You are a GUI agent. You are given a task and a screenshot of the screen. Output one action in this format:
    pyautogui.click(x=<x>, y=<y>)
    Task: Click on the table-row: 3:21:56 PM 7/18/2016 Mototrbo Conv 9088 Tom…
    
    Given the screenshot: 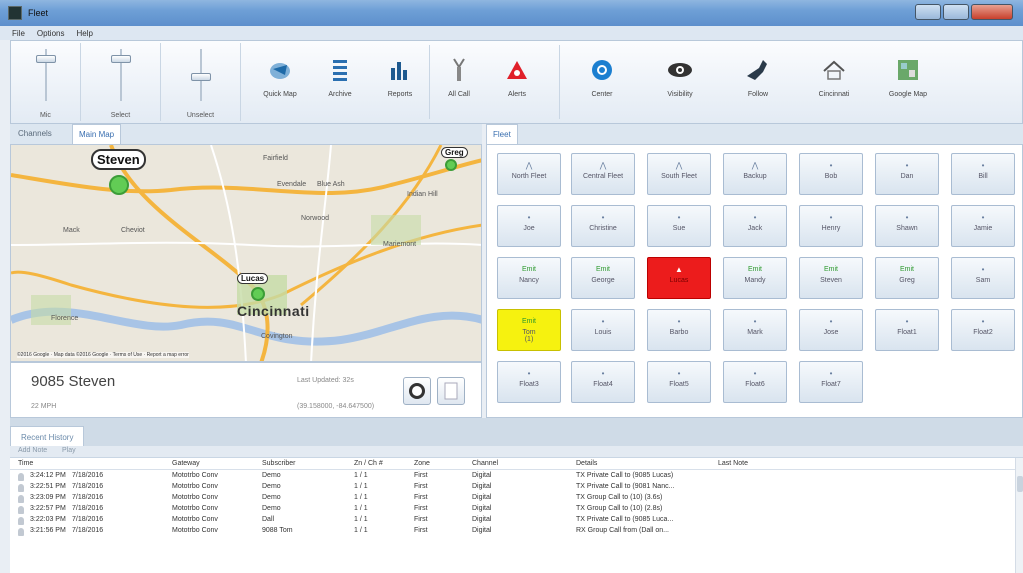 What is the action you would take?
    pyautogui.click(x=512, y=532)
    